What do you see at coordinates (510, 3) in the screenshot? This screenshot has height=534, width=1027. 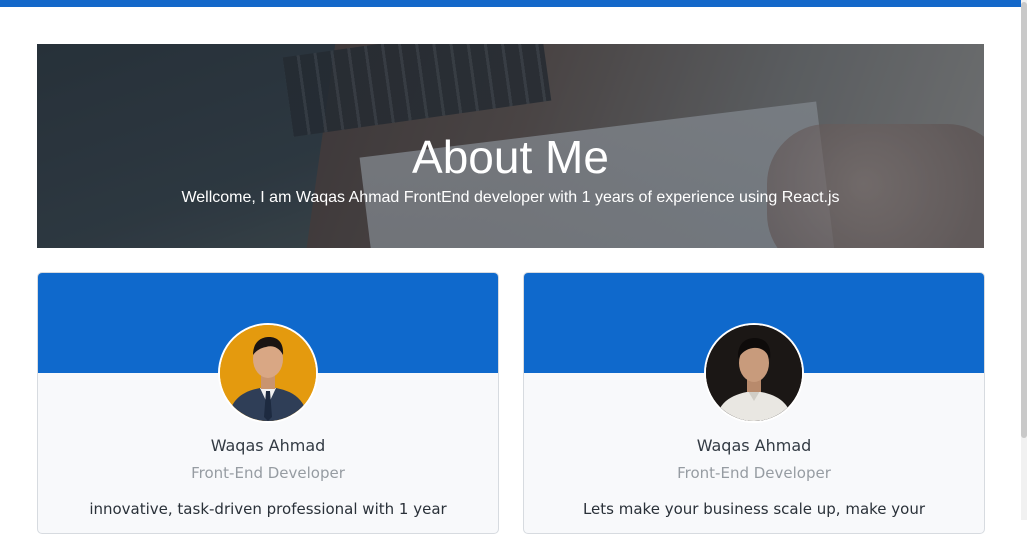 I see `top-accent-bar` at bounding box center [510, 3].